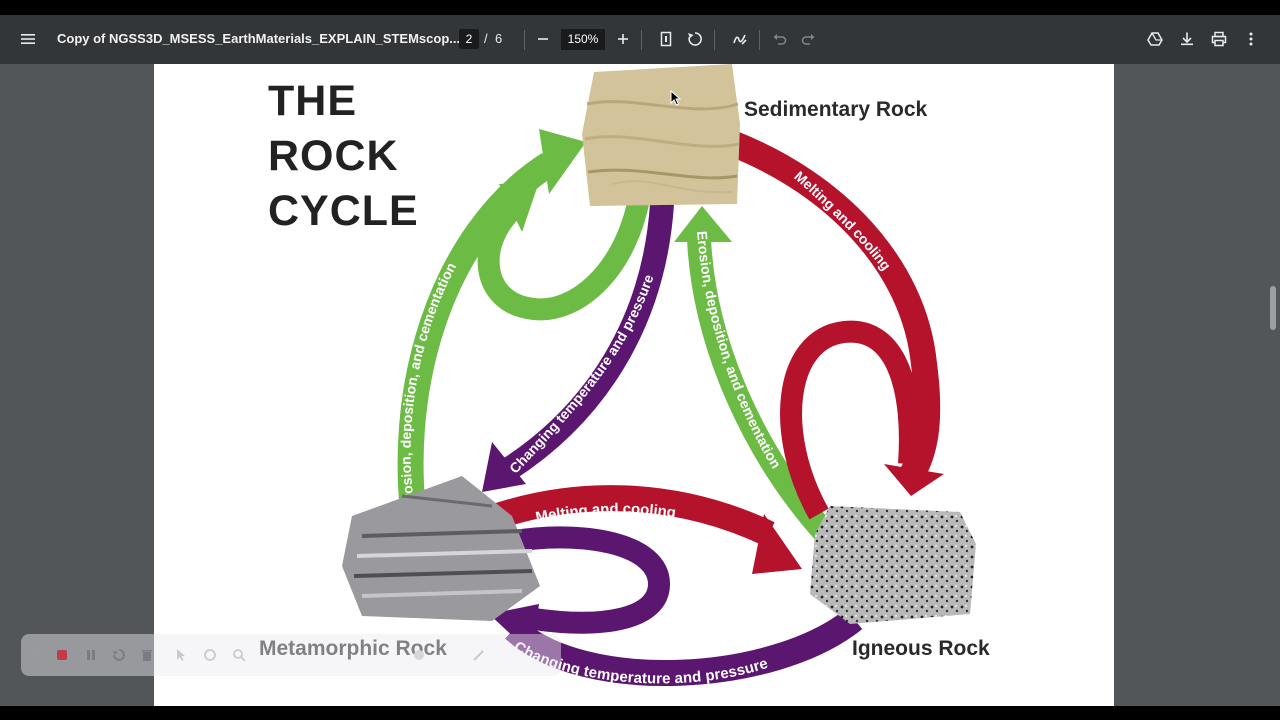 The width and height of the screenshot is (1280, 720). Describe the element at coordinates (1251, 39) in the screenshot. I see `more-icon` at that location.